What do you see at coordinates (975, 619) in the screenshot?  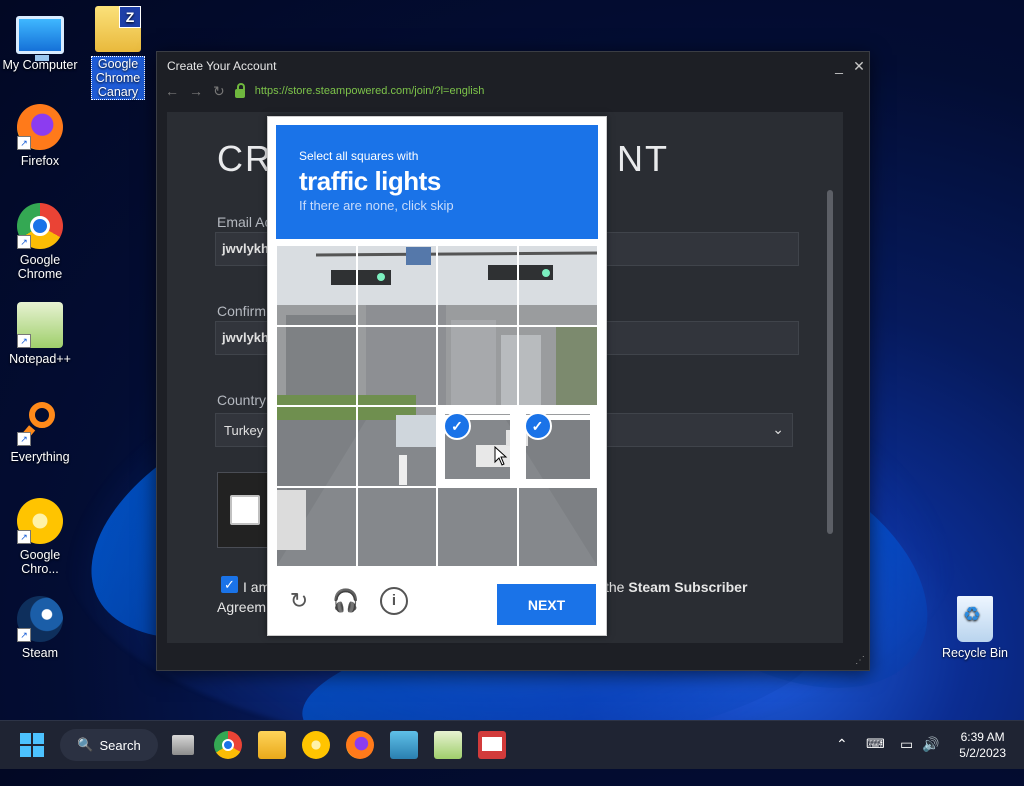 I see `recycle-bin-icon: ♻` at bounding box center [975, 619].